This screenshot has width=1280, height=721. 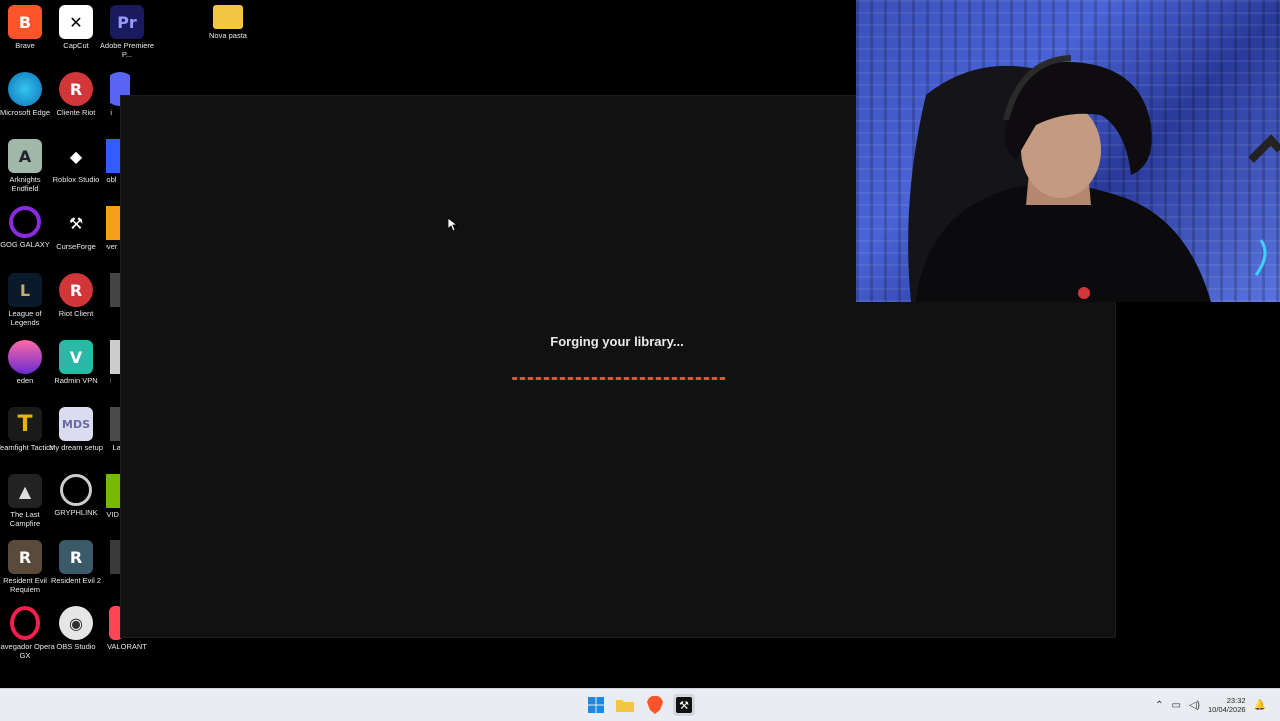 I want to click on mouse-cursor-icon, so click(x=453, y=225).